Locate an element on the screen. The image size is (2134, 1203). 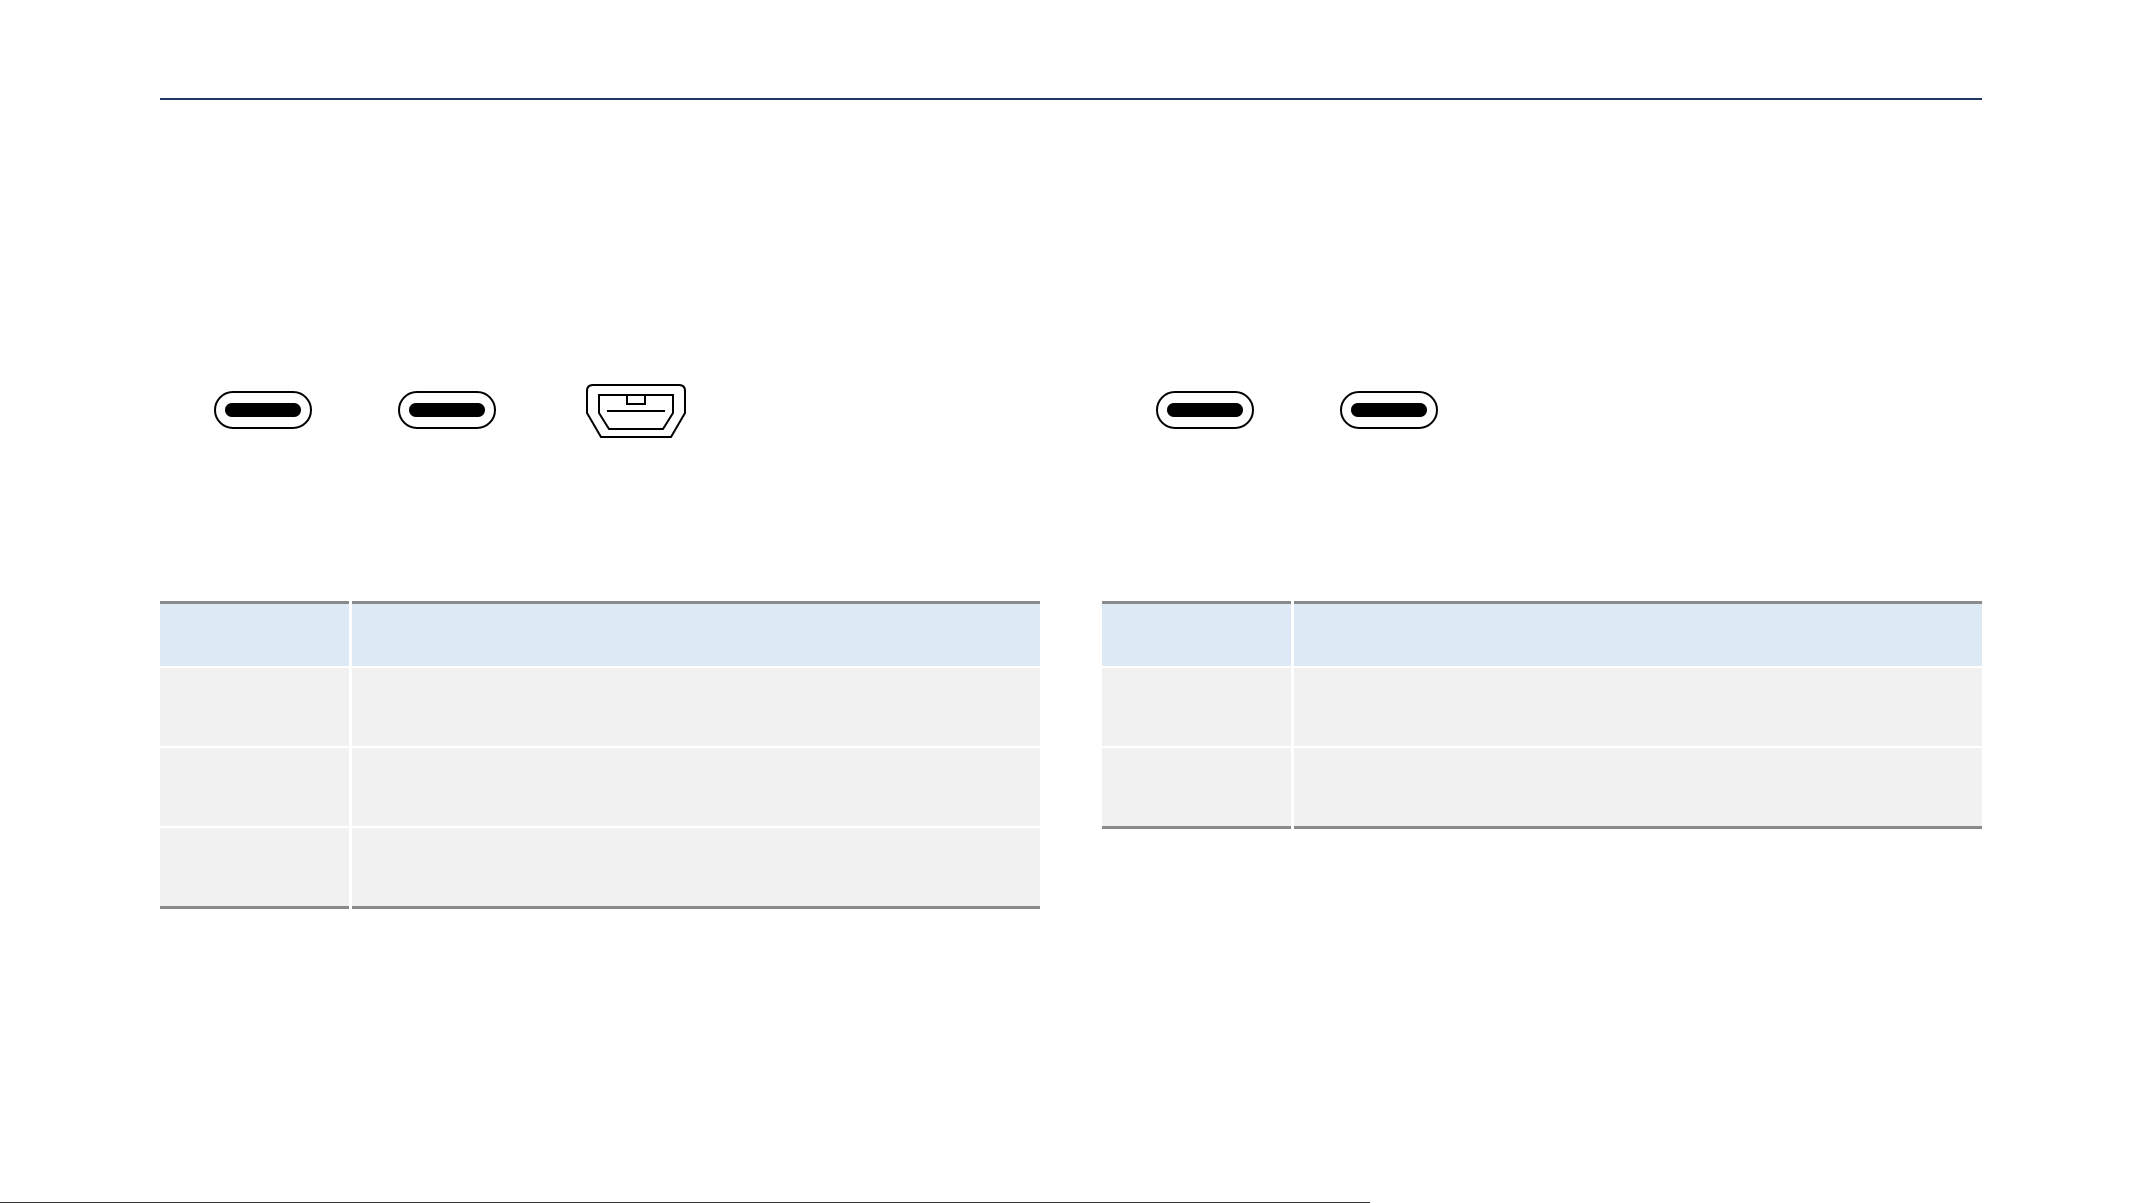
port-spec-table-right is located at coordinates (1542, 715).